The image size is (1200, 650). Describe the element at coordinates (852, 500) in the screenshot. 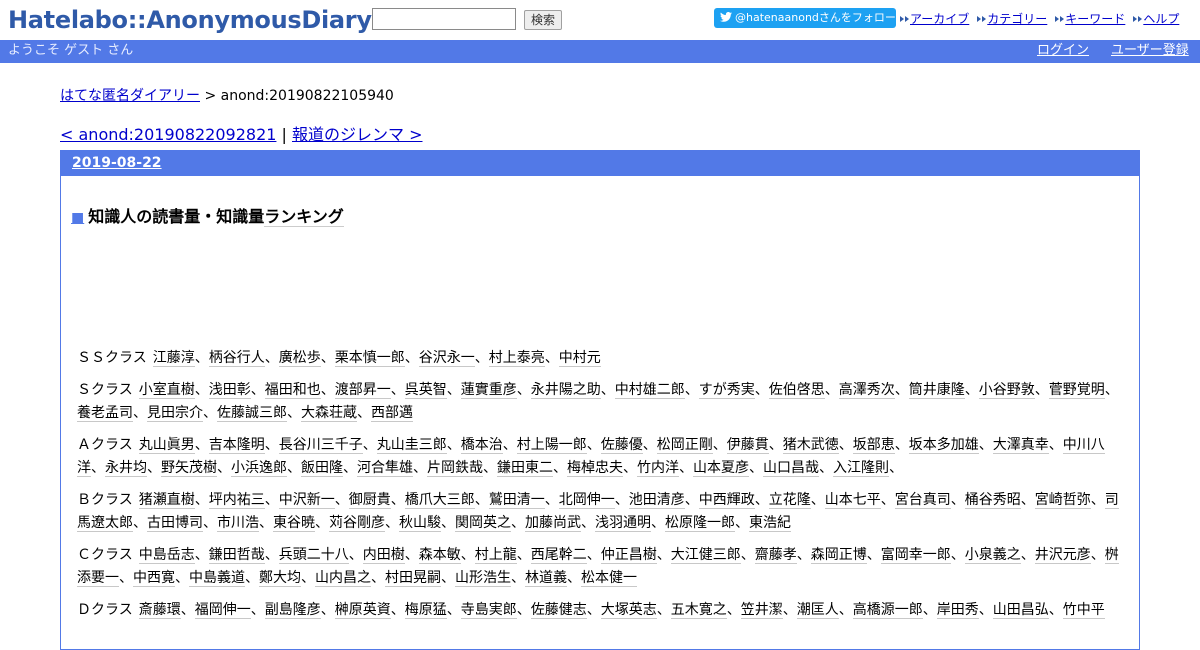

I see `person-keyword-link: 山本七平` at that location.